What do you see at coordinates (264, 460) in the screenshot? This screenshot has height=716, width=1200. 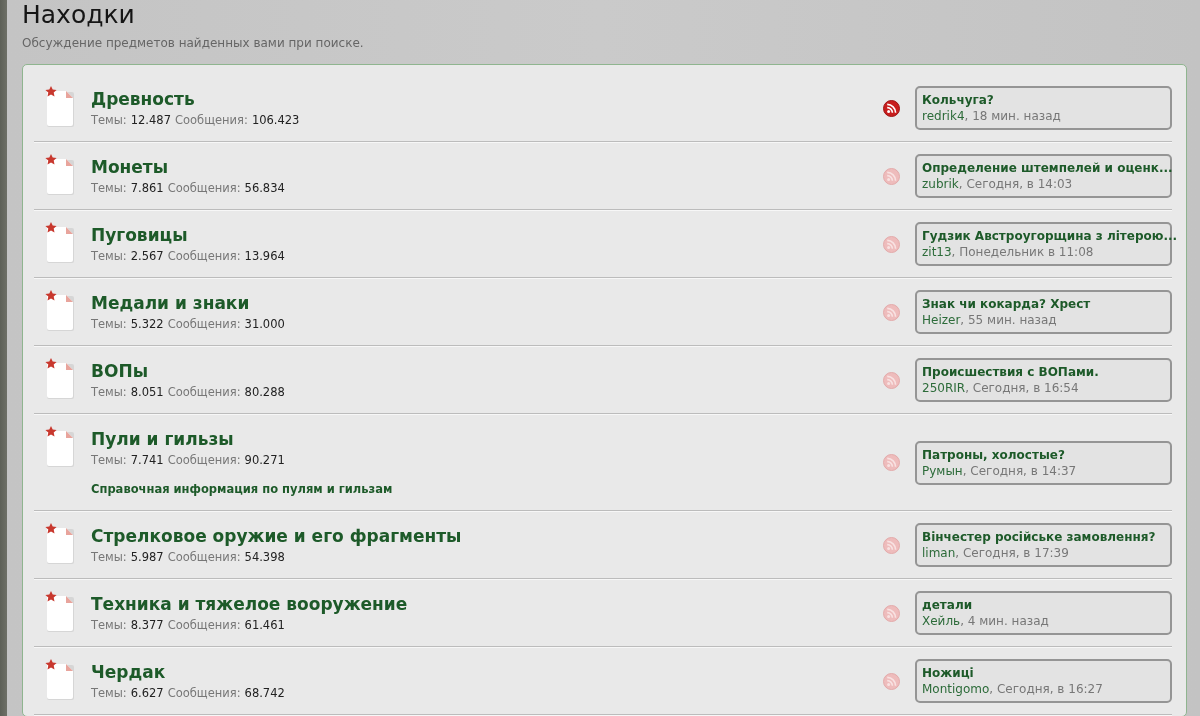 I see `stat-value: 90.271` at bounding box center [264, 460].